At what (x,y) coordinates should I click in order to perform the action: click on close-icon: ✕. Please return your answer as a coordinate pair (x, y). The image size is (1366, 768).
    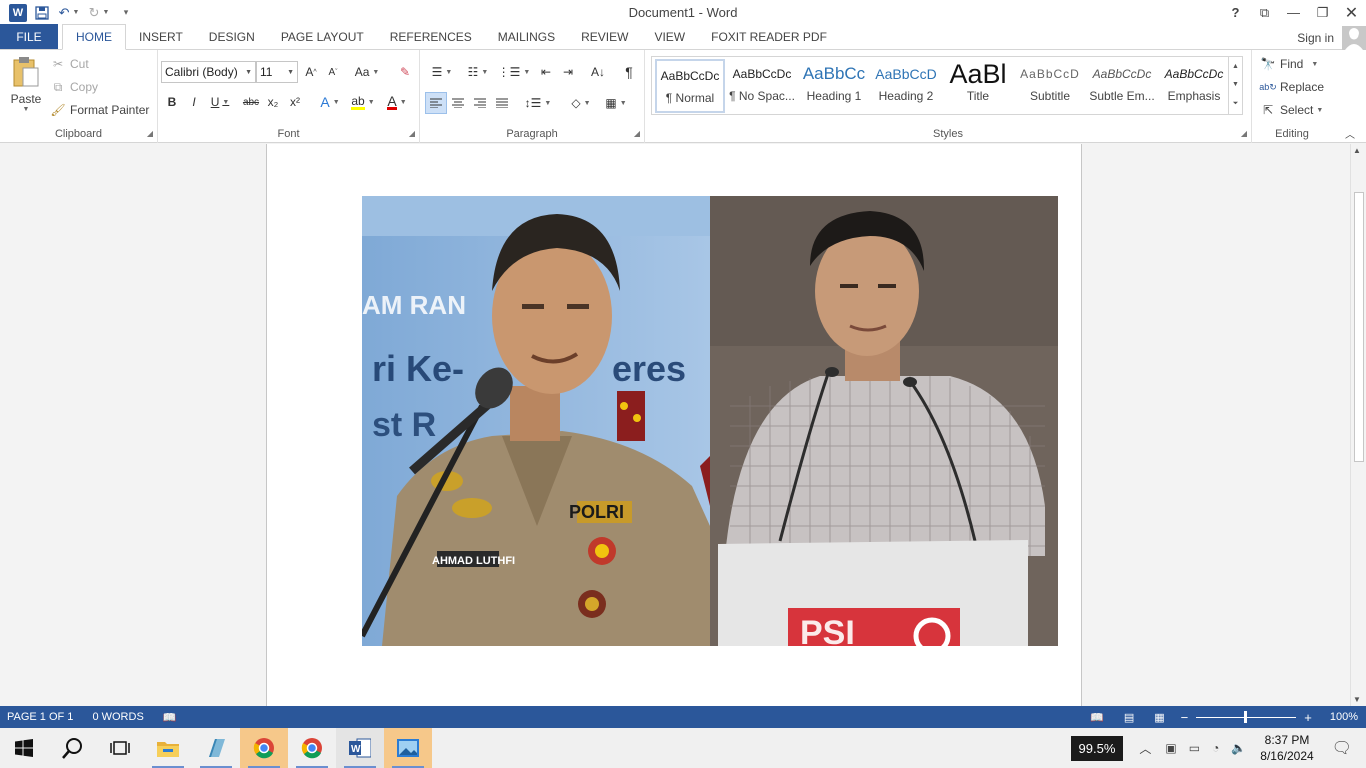
    Looking at the image, I should click on (1351, 12).